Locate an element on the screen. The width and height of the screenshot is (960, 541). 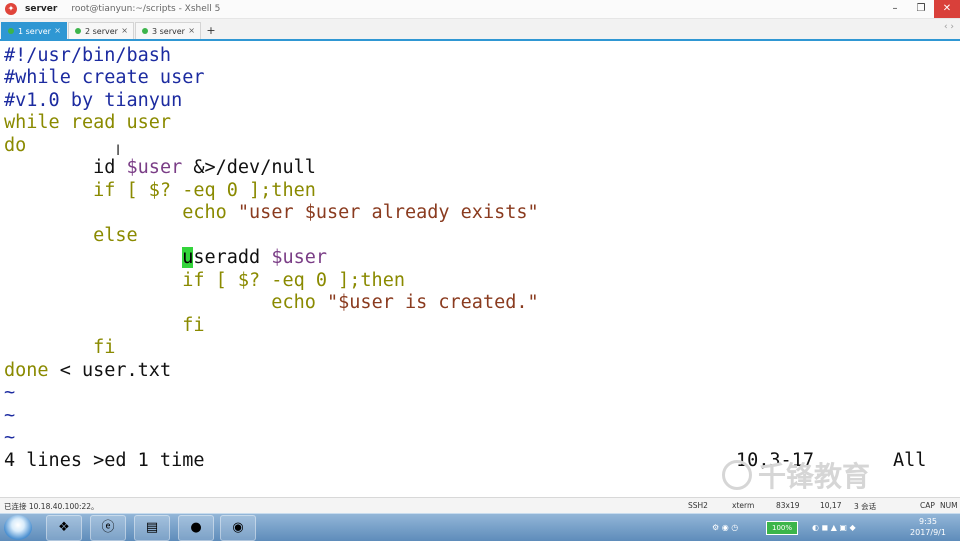
watermark-circle-icon is located at coordinates (737, 475).